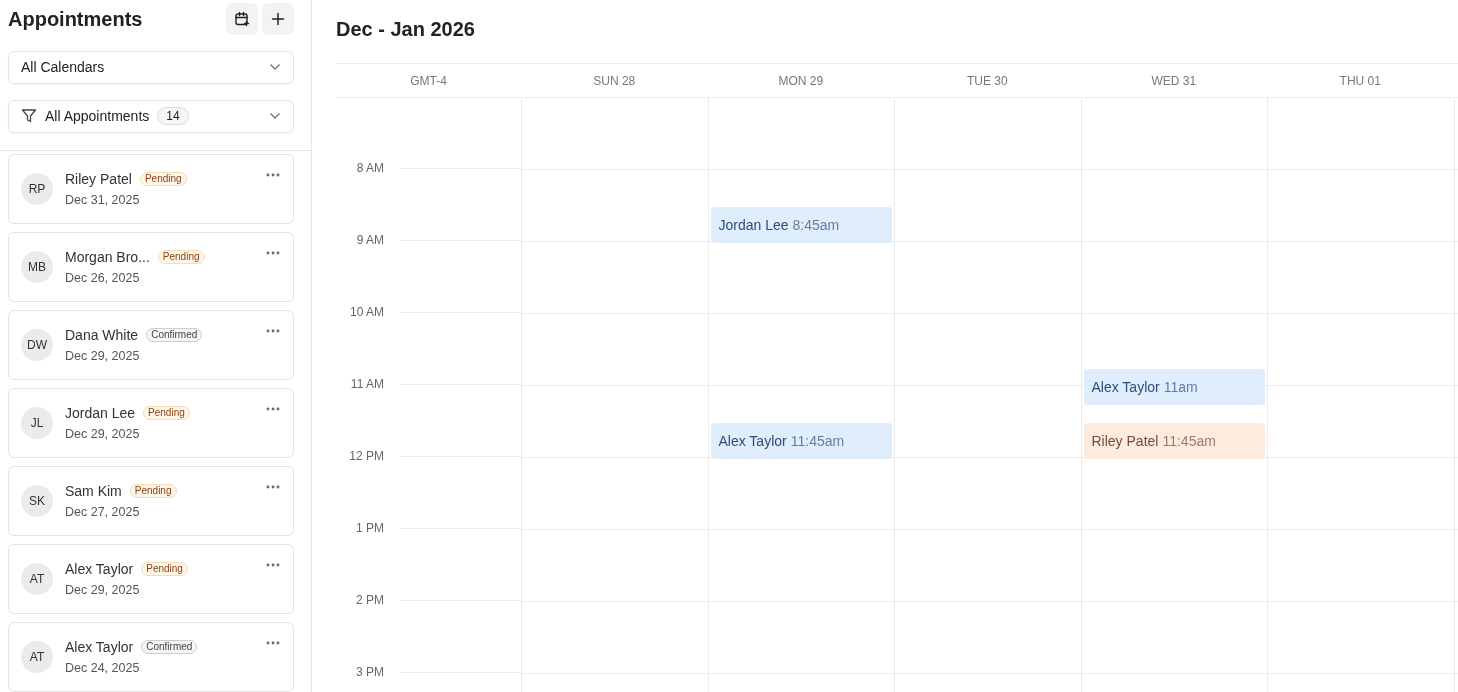  What do you see at coordinates (100, 413) in the screenshot?
I see `client-name: Jordan Lee` at bounding box center [100, 413].